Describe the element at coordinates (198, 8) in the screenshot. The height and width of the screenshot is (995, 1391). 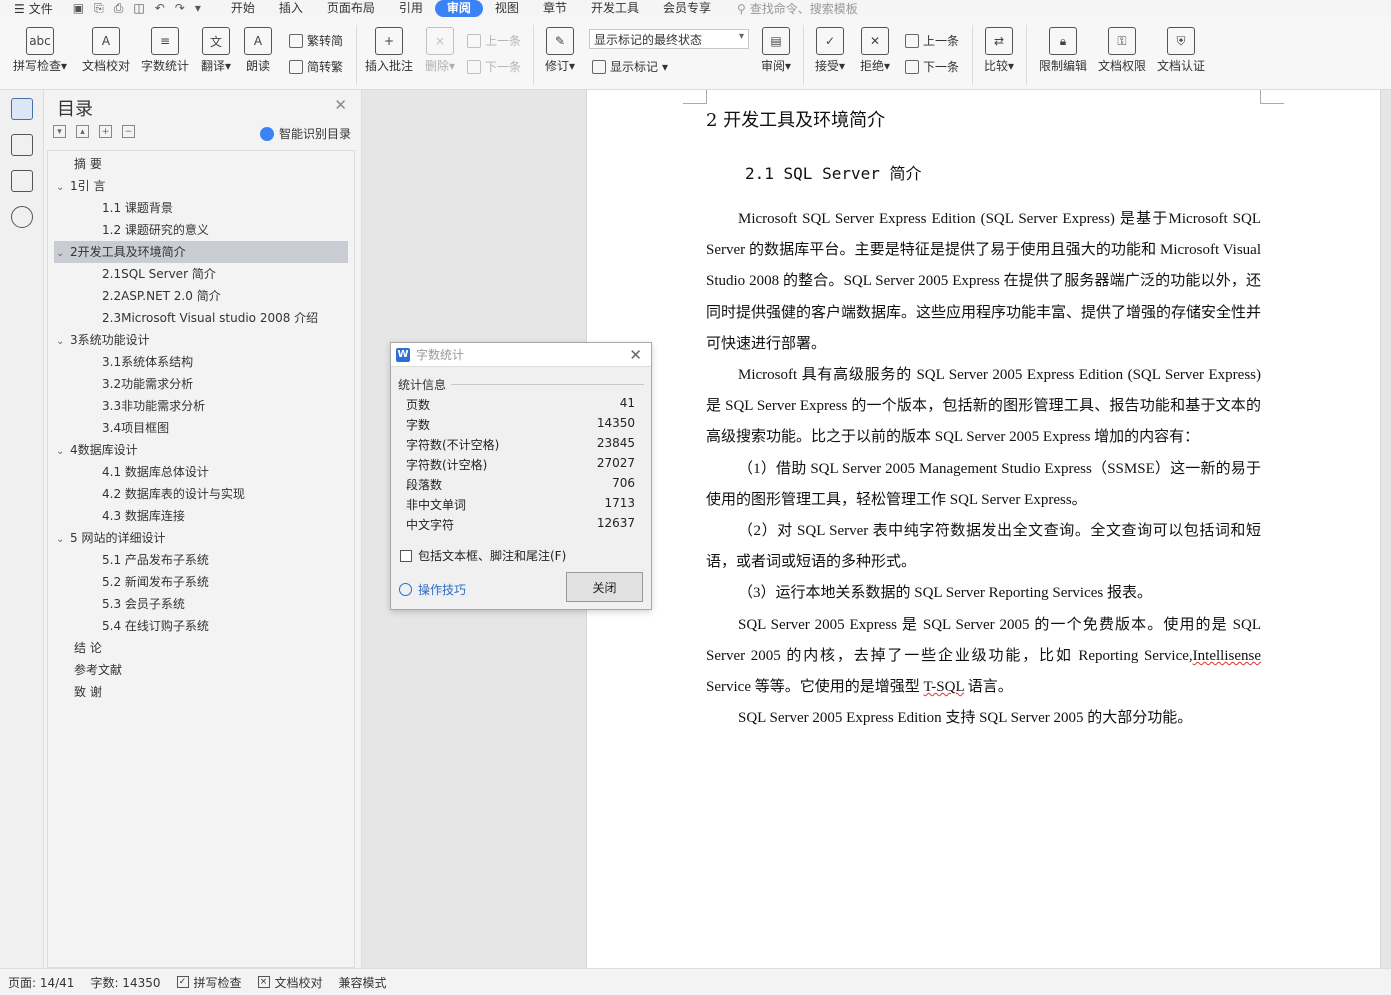
I see `chevron-down-icon: ▾` at that location.